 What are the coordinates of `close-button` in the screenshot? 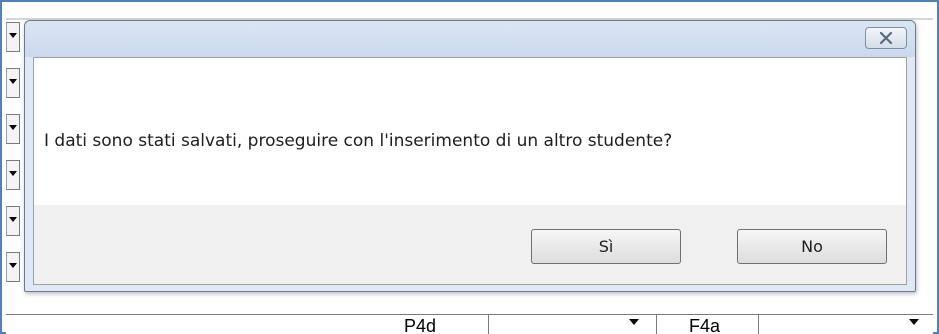 It's located at (886, 38).